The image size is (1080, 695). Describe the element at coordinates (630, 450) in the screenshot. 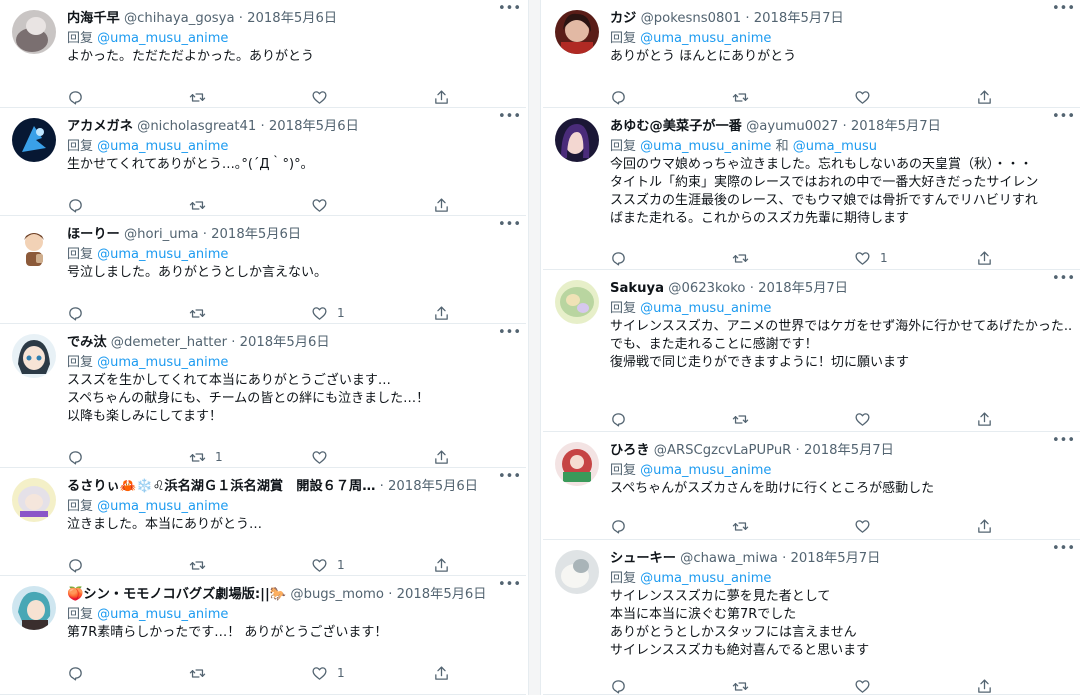

I see `display-name: ひろき` at that location.